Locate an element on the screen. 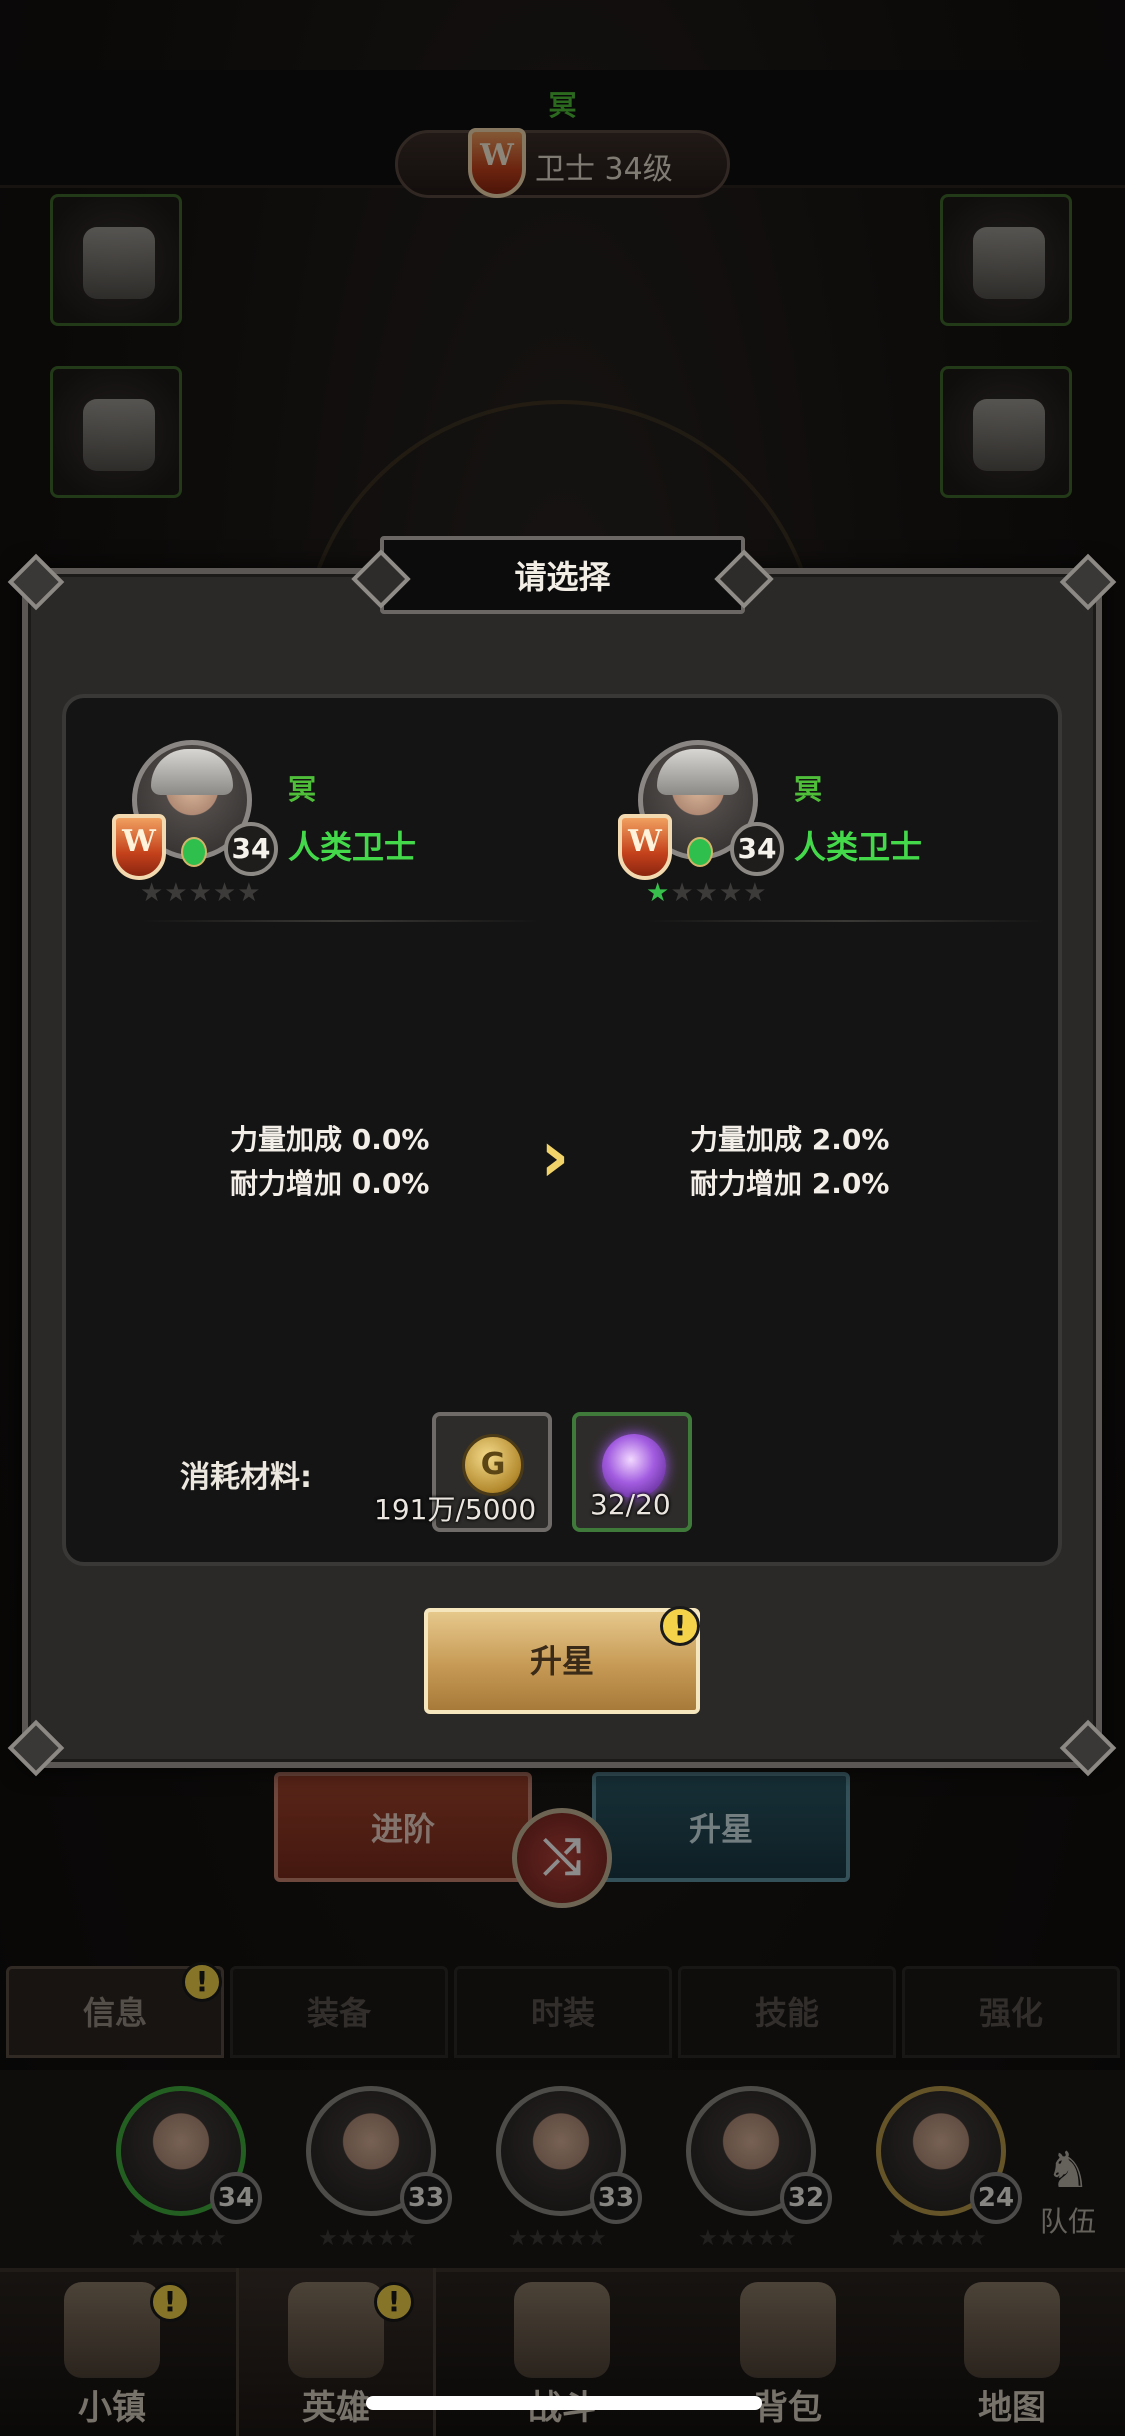 This screenshot has height=2436, width=1125. stat-stamina-after: 耐力增加 2.0% is located at coordinates (790, 1183).